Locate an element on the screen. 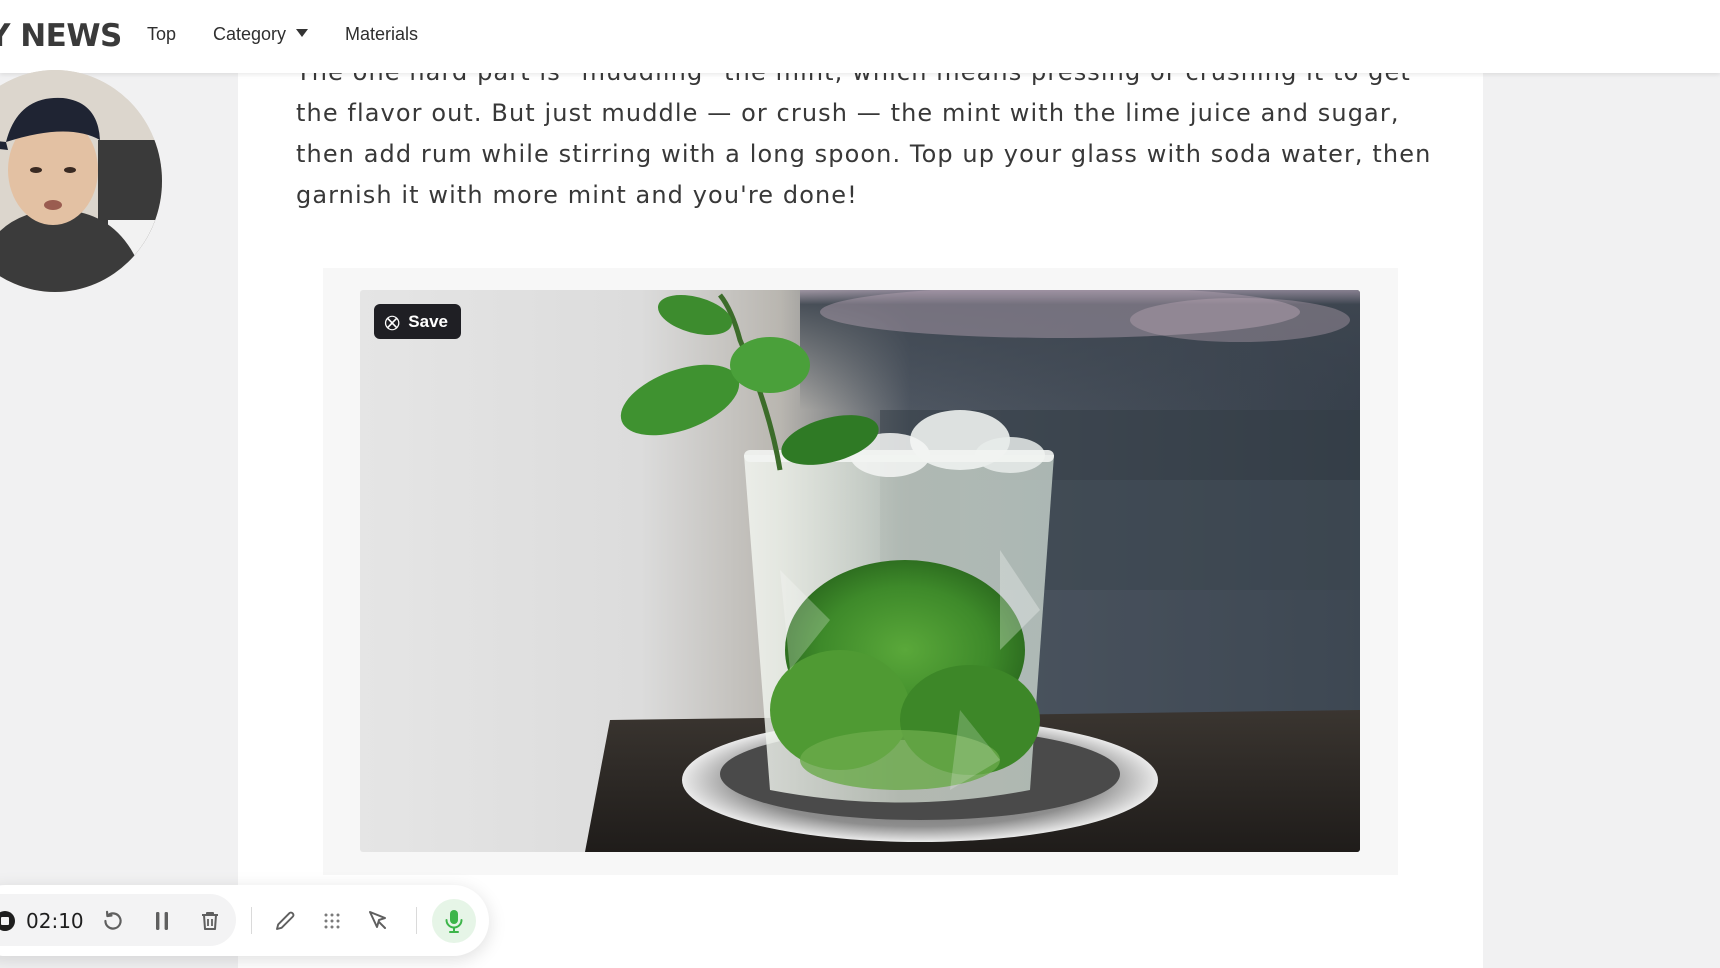  grid-dots-icon is located at coordinates (332, 921).